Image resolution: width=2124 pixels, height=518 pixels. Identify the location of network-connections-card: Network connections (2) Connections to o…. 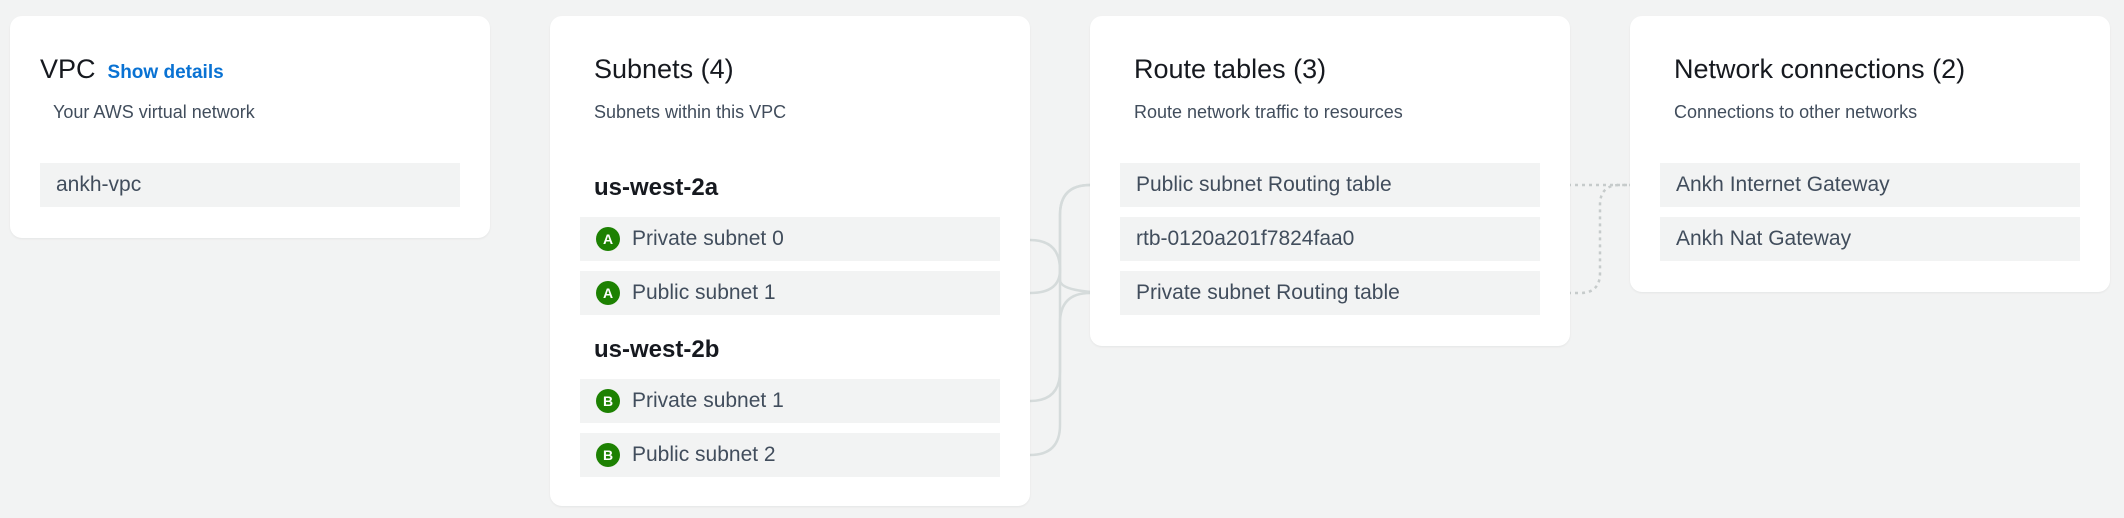
(1870, 154).